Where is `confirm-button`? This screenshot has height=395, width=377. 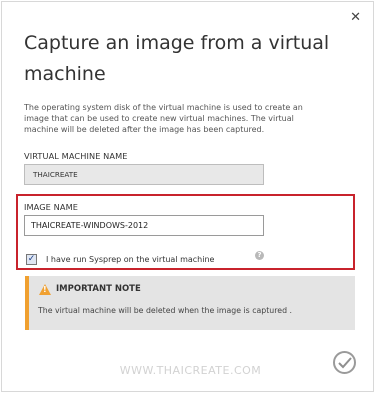 confirm-button is located at coordinates (344, 362).